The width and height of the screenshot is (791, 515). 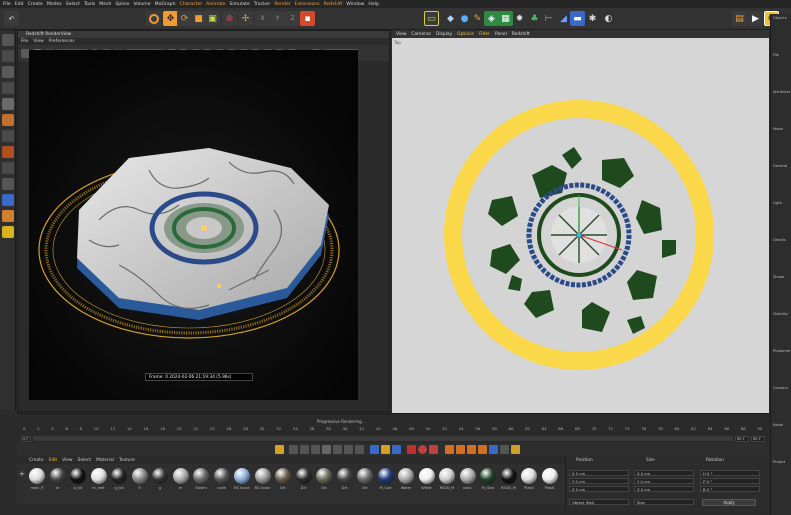 I want to click on next-frame-icon, so click(x=337, y=449).